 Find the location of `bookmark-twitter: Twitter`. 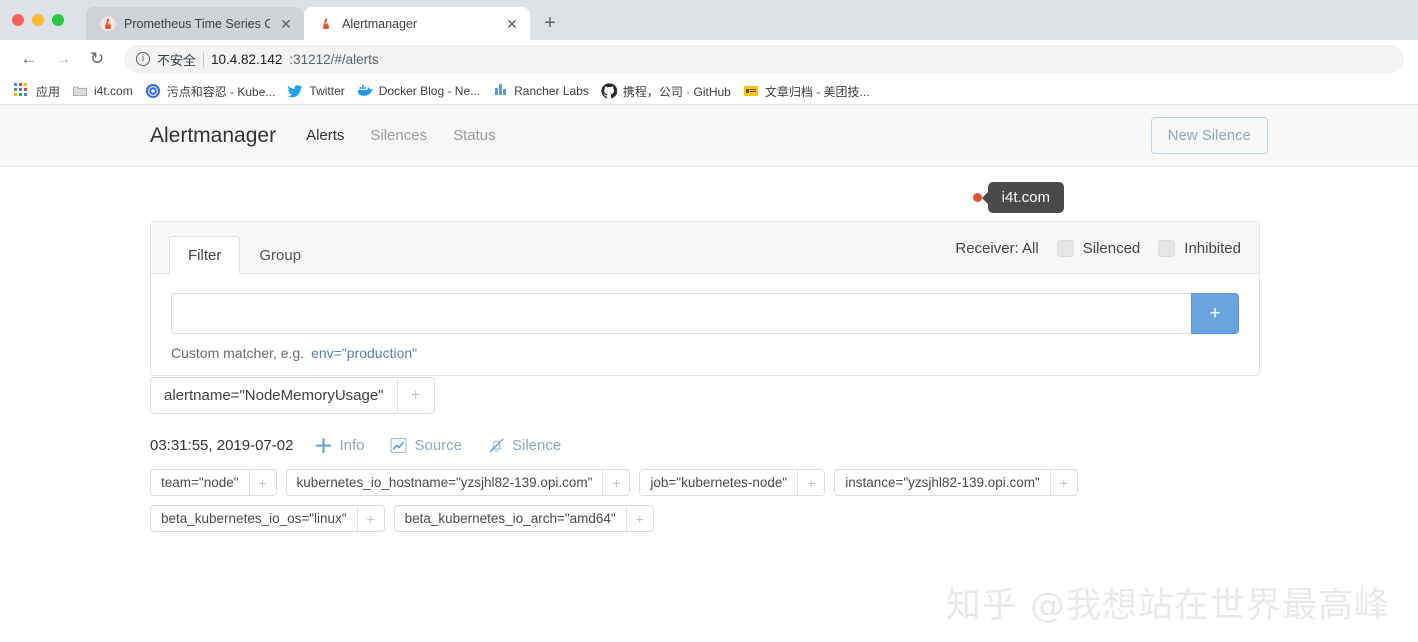

bookmark-twitter: Twitter is located at coordinates (319, 91).